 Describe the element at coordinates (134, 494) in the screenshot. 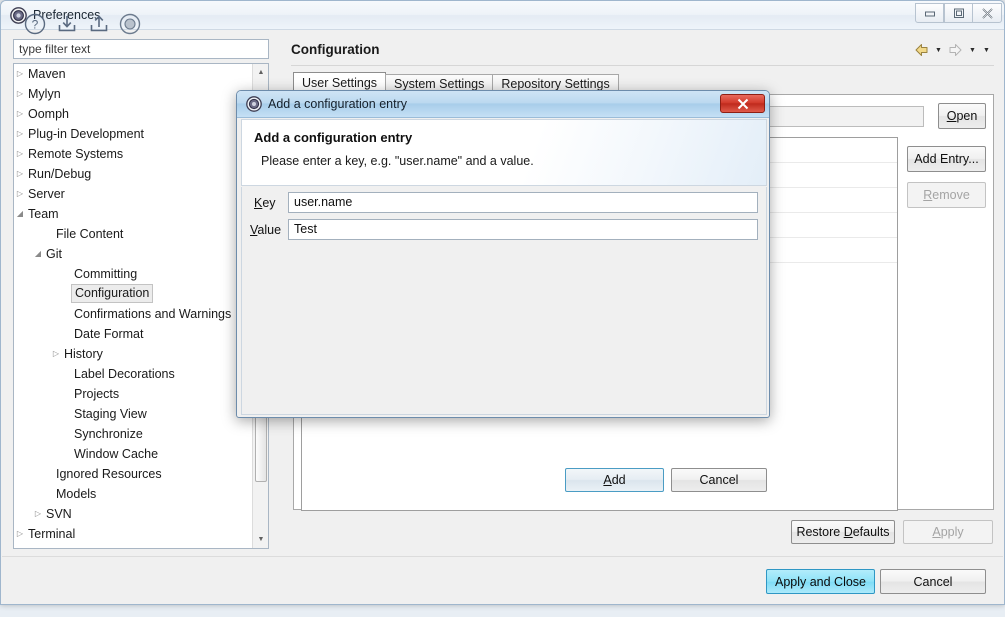

I see `tree-item-models: Models` at that location.